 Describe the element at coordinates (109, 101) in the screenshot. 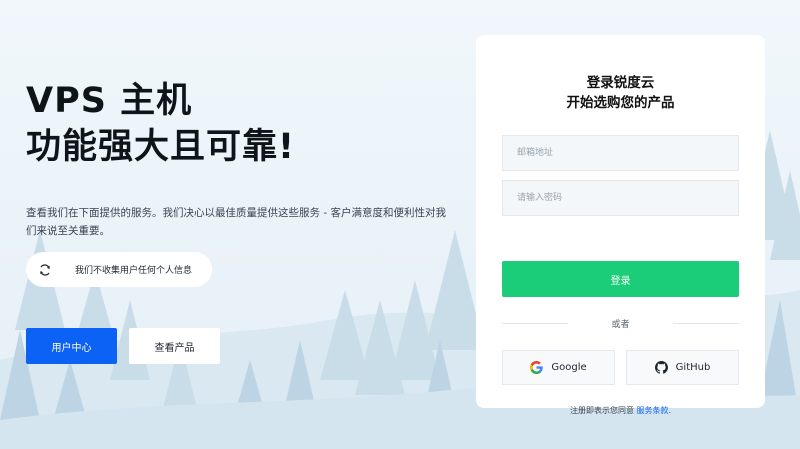

I see `headline-line1: VPS 主机` at that location.